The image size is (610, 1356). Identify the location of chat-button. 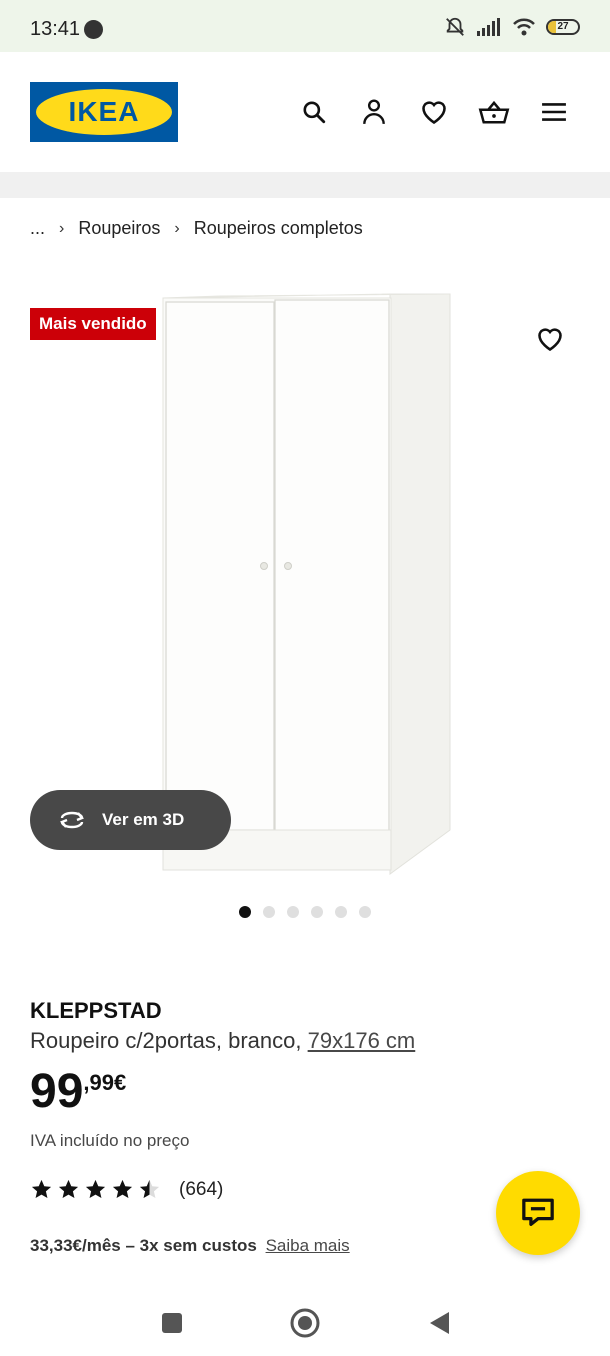
(538, 1213).